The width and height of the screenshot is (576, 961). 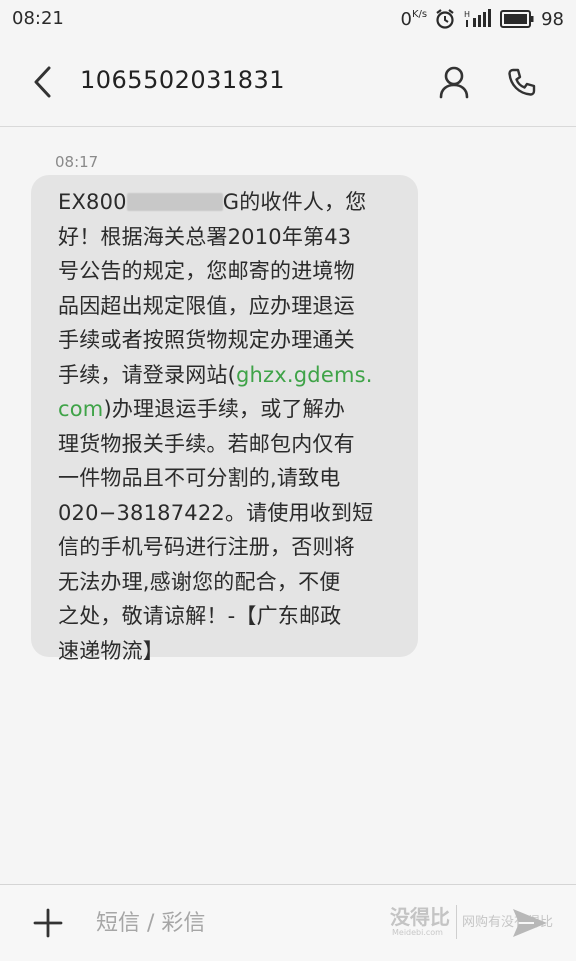 I want to click on add-attachment-button, so click(x=48, y=923).